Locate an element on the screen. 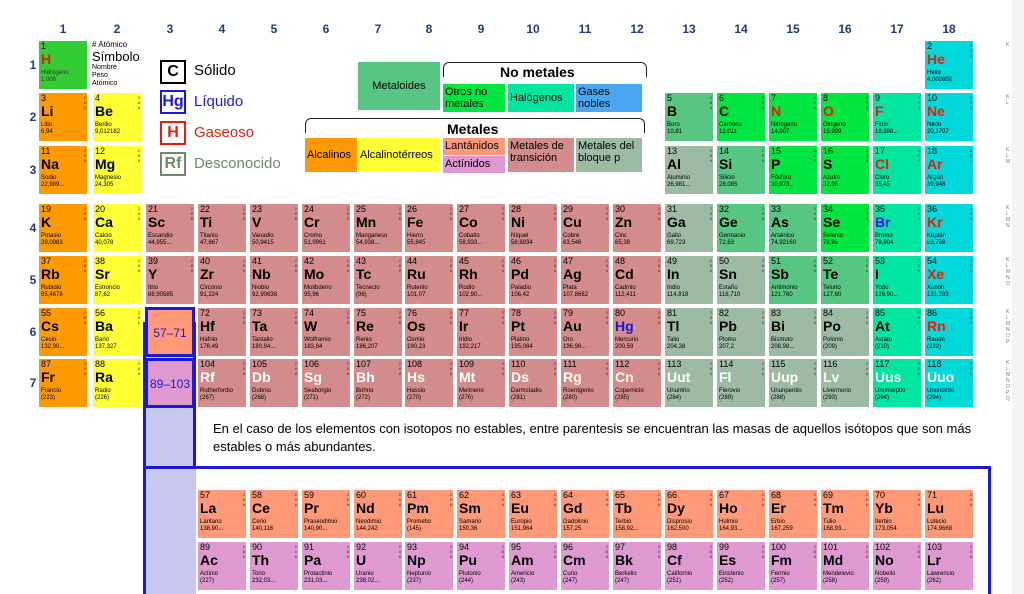 The width and height of the screenshot is (1024, 594). element-cell-pa: 91 Pa Protactinio 231,03... 2 8 8 is located at coordinates (326, 566).